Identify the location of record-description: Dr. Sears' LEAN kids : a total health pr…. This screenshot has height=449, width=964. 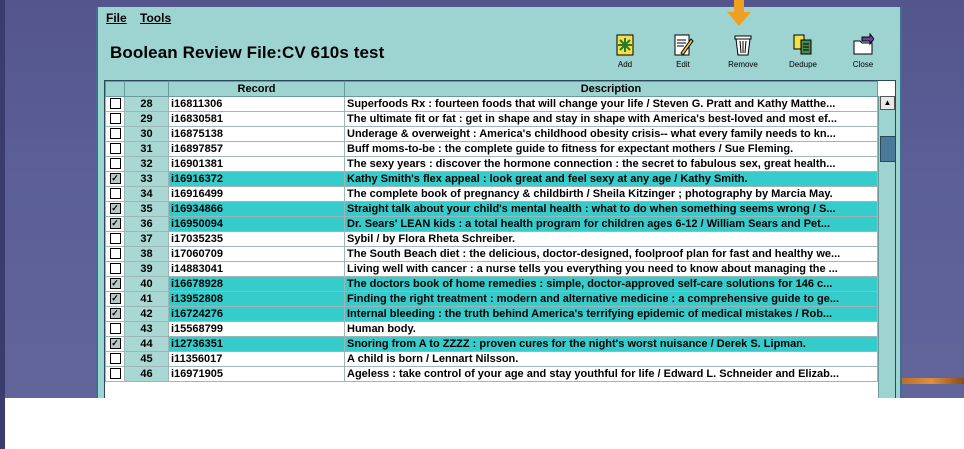
(611, 224).